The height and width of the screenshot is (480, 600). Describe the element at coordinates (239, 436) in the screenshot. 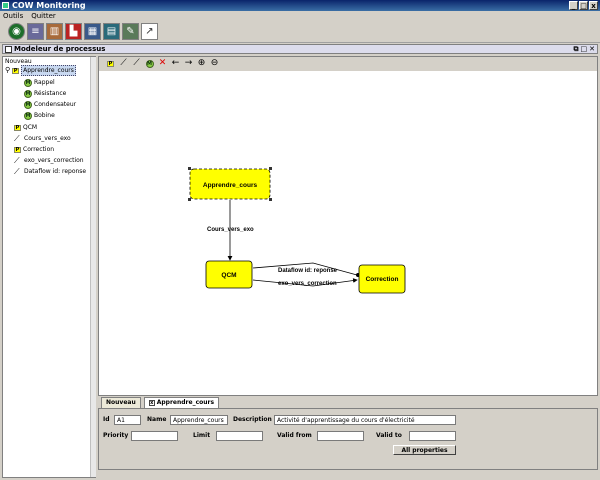

I see `limit-field` at that location.